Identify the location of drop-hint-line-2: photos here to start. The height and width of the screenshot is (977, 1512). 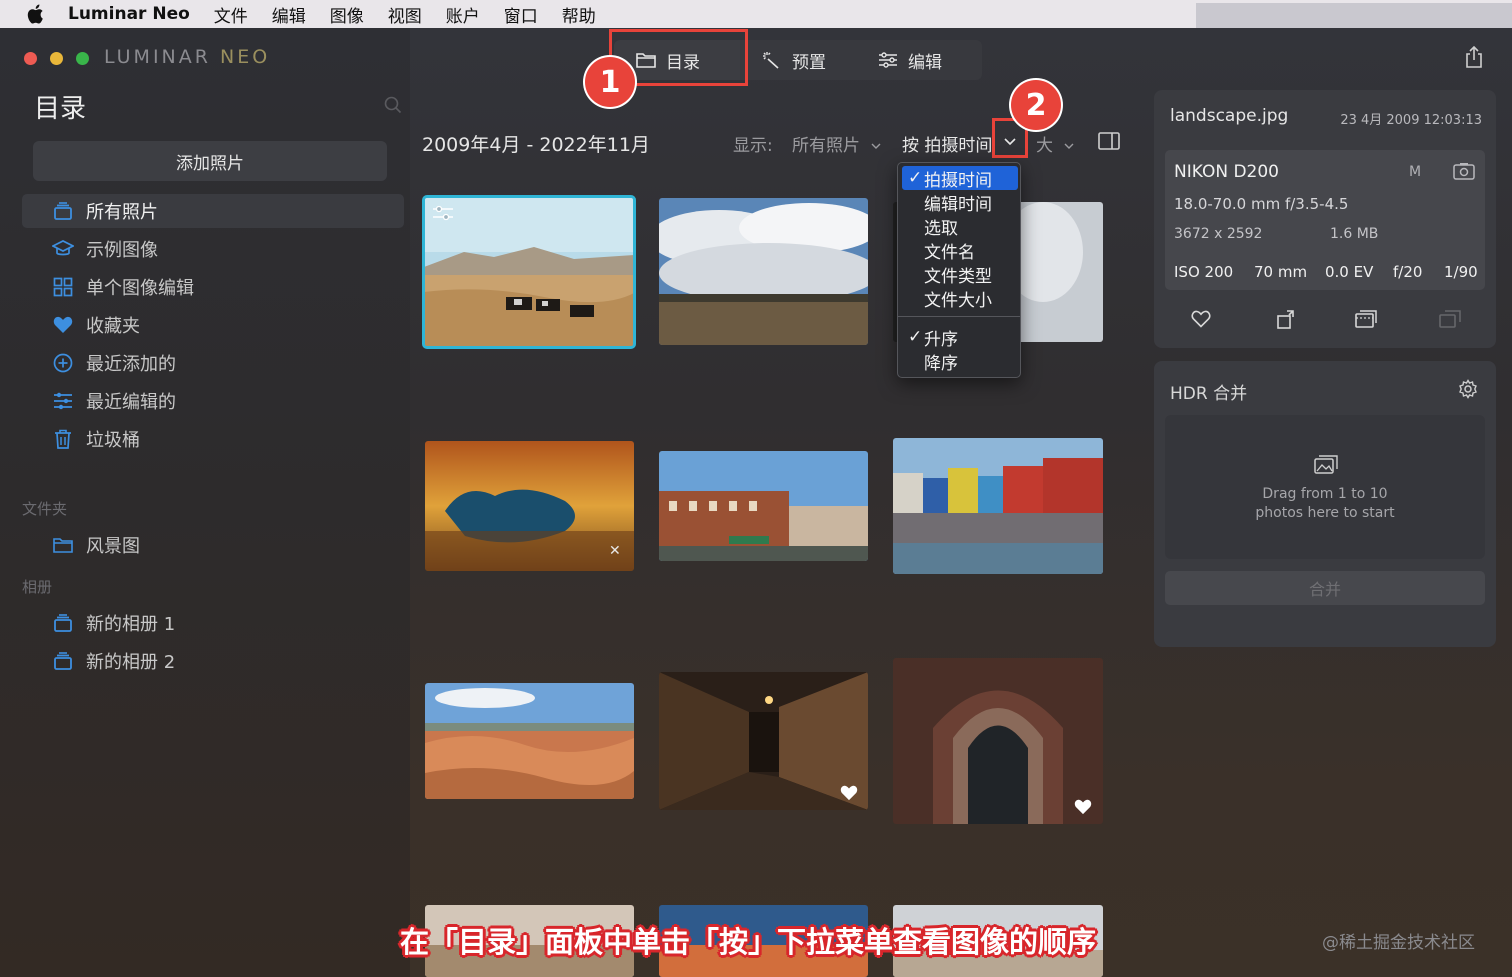
(1325, 513).